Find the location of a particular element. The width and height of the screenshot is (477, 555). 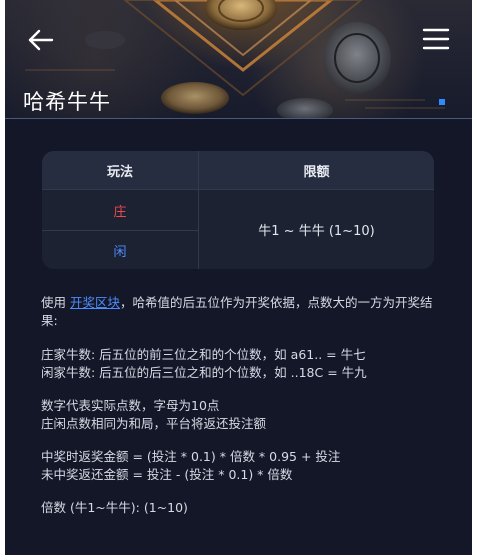

hamburger-menu-icon is located at coordinates (436, 39).